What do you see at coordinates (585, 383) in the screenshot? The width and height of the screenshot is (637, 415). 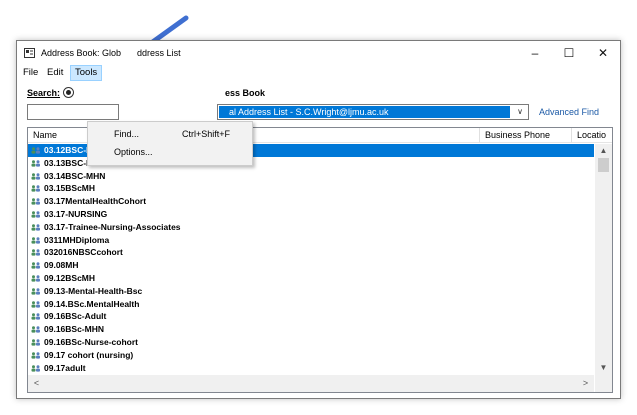 I see `scroll-right-icon: >` at bounding box center [585, 383].